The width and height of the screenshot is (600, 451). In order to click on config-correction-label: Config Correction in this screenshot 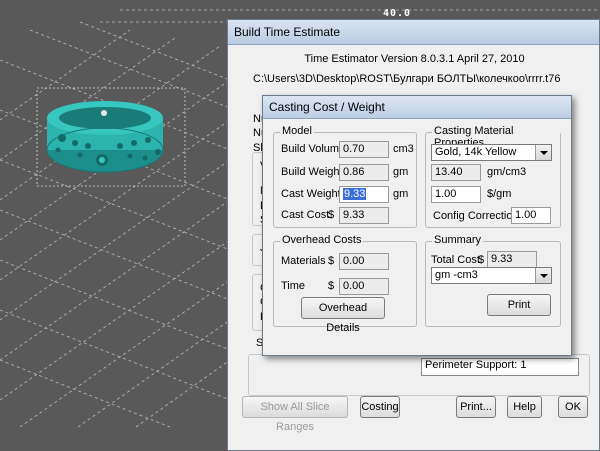, I will do `click(476, 216)`.